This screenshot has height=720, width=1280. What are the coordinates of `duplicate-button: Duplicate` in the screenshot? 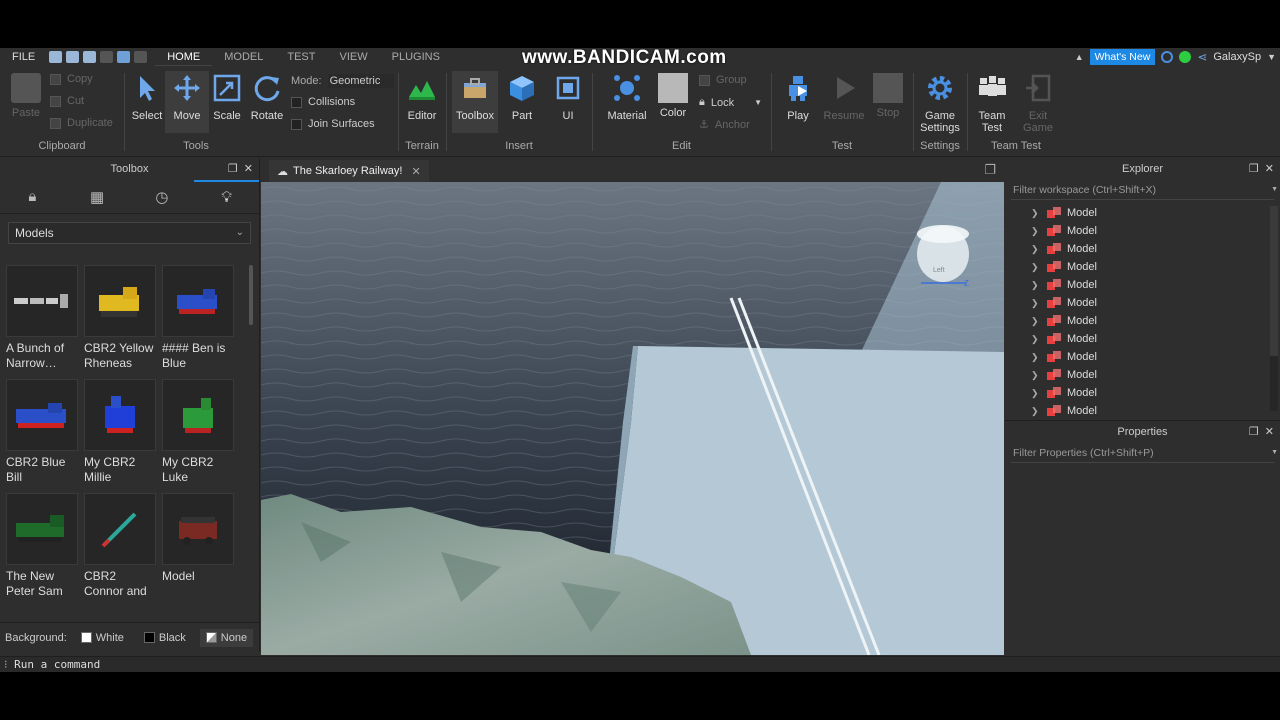 It's located at (81, 123).